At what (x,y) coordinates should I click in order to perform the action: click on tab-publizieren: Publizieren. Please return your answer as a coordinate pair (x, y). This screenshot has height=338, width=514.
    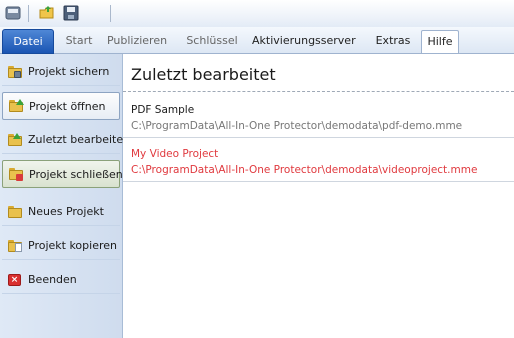
    Looking at the image, I should click on (137, 41).